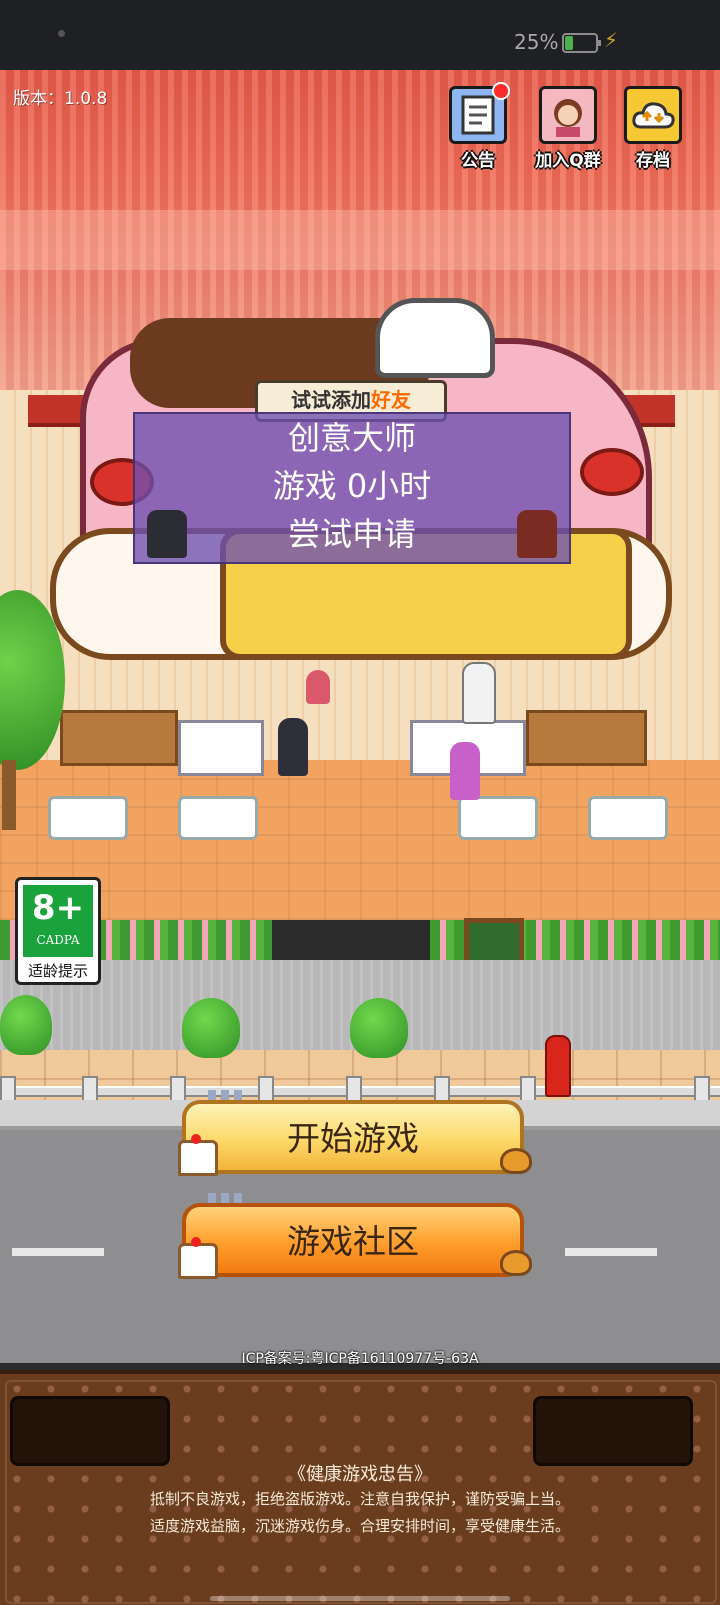  What do you see at coordinates (360, 1474) in the screenshot?
I see `health-notice-title: 《健康游戏忠告》` at bounding box center [360, 1474].